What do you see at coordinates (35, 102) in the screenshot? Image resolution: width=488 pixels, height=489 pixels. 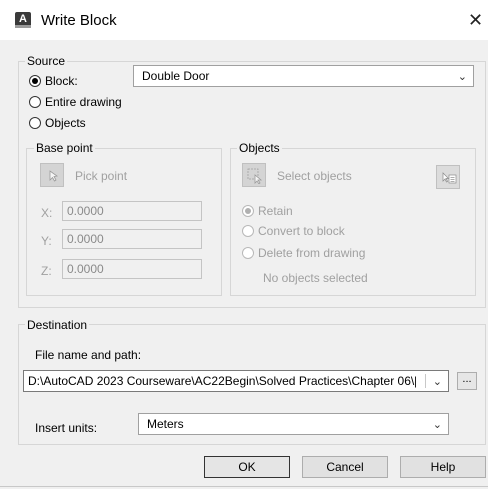 I see `entire-drawing-radio` at bounding box center [35, 102].